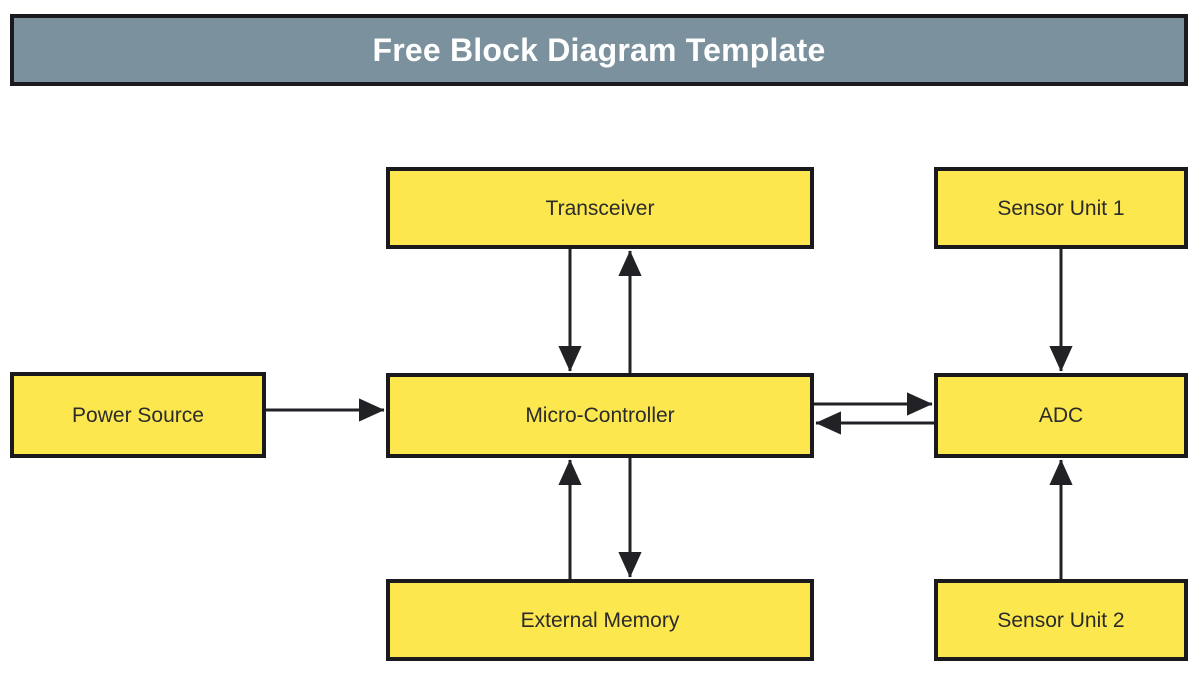  I want to click on block-label-sensor-unit-2: Sensor Unit 2, so click(1061, 620).